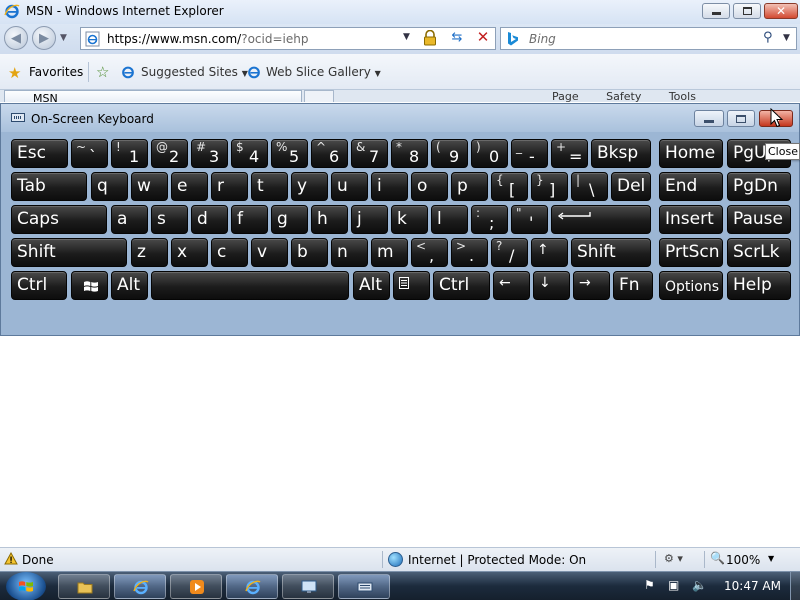 This screenshot has width=800, height=600. What do you see at coordinates (449, 219) in the screenshot?
I see `key-l: l` at bounding box center [449, 219].